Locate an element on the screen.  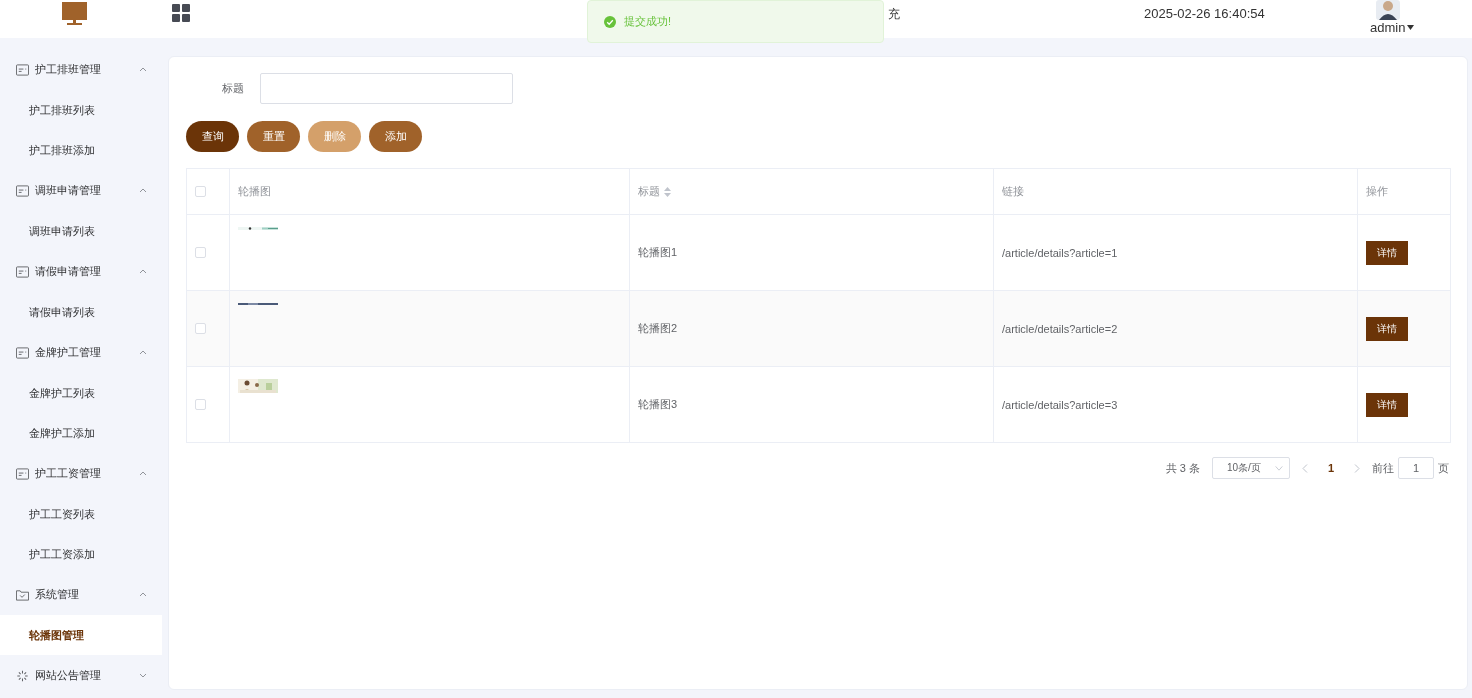
message-text: 提交成功! is located at coordinates (648, 21).